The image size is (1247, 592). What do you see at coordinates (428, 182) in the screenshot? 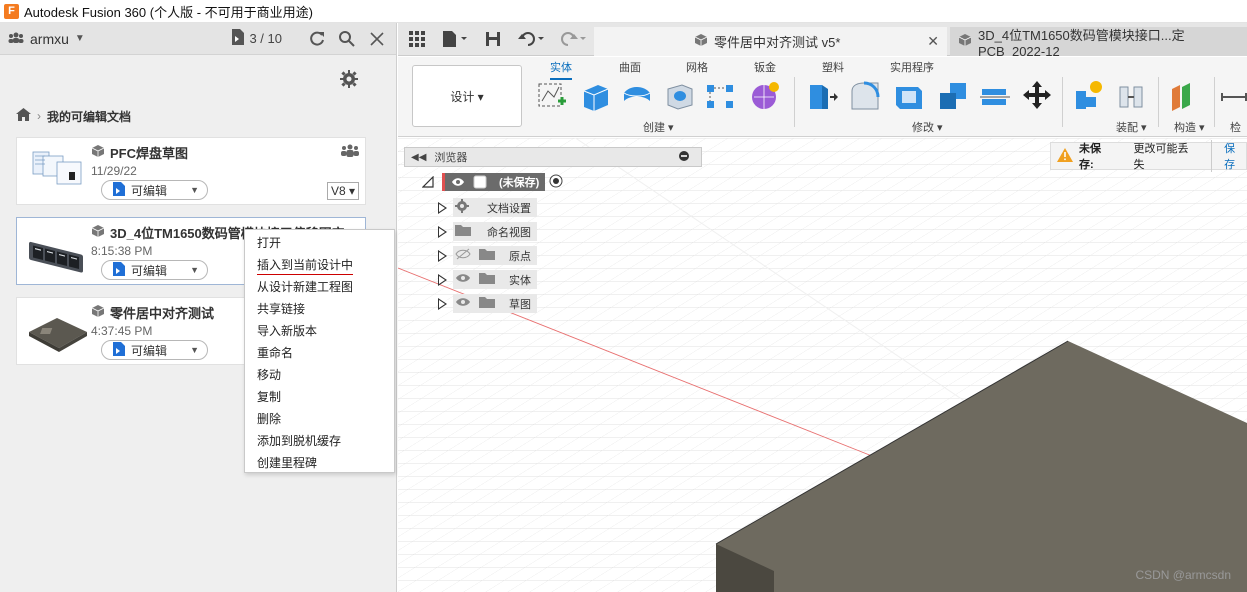
I see `expanded-triangle-icon` at bounding box center [428, 182].